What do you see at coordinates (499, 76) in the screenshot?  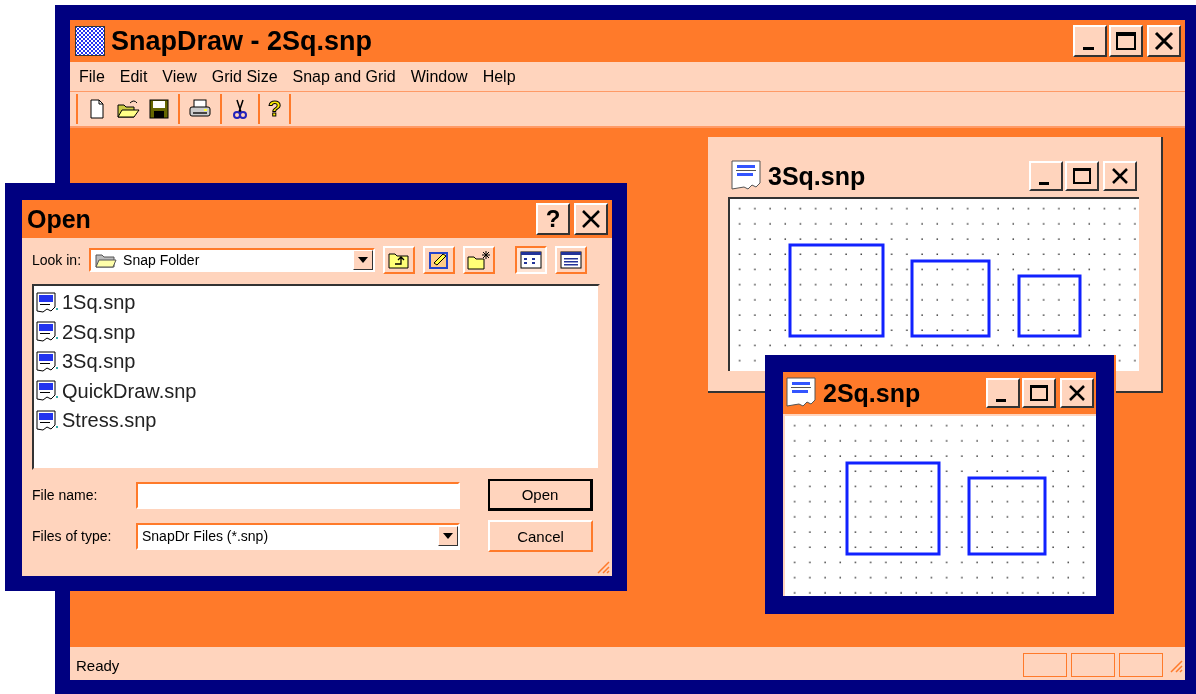 I see `menu-item: Help` at bounding box center [499, 76].